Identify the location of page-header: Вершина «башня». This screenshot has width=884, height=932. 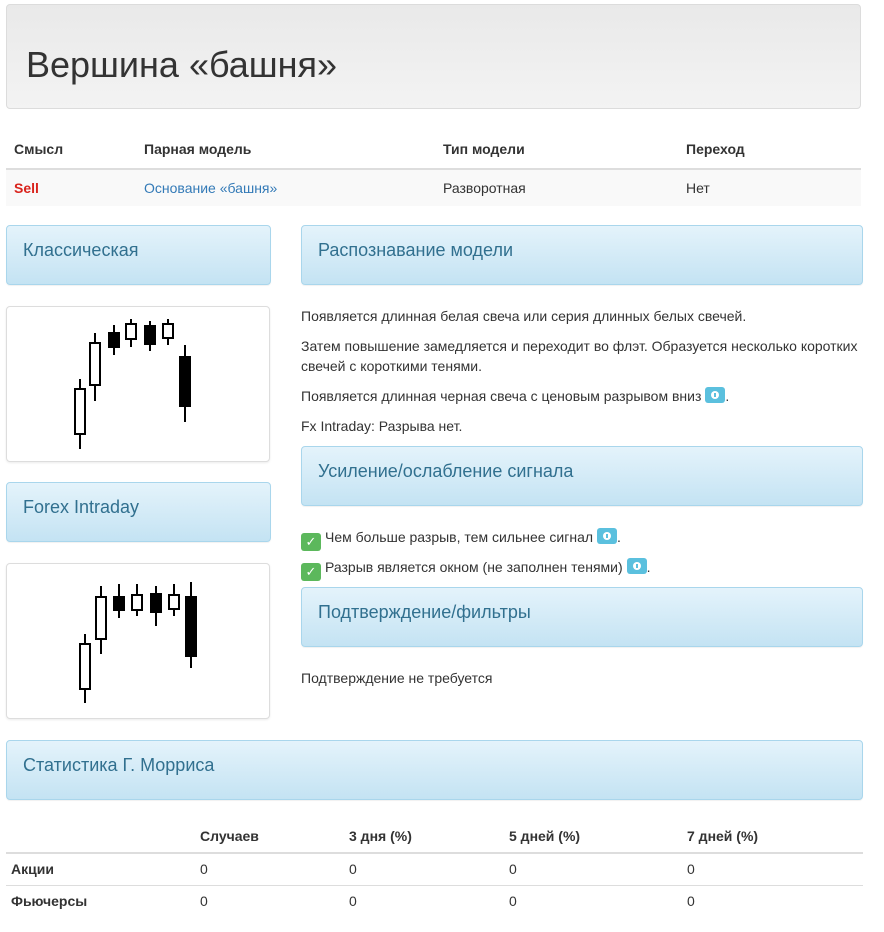
(433, 56).